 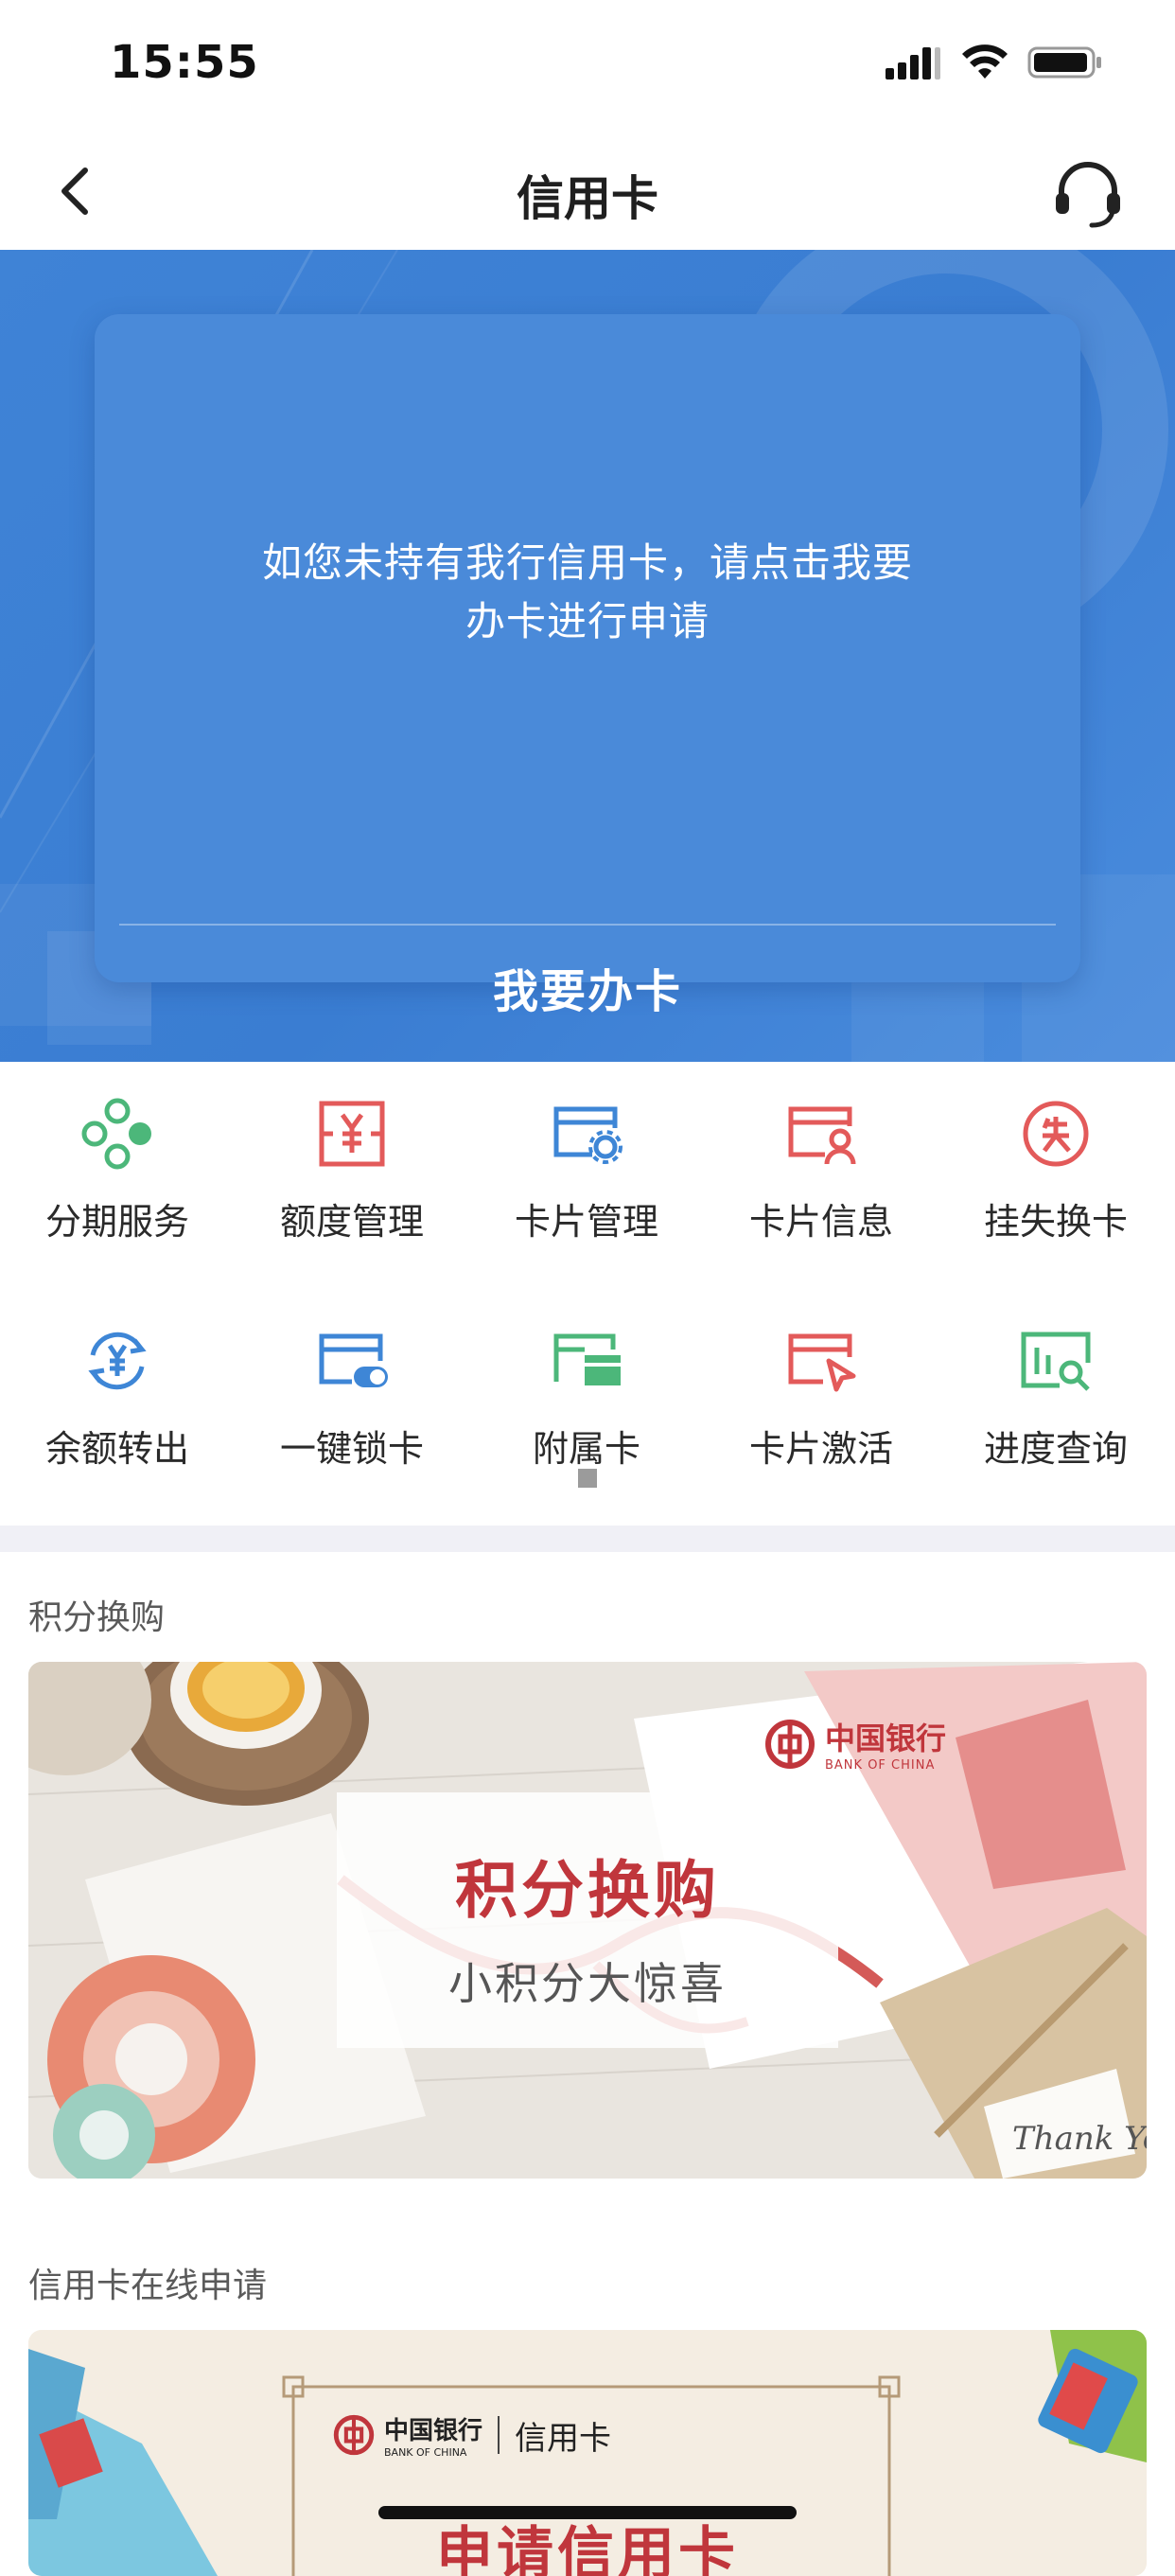 I want to click on service-card-management: 卡片管理, so click(x=586, y=1156).